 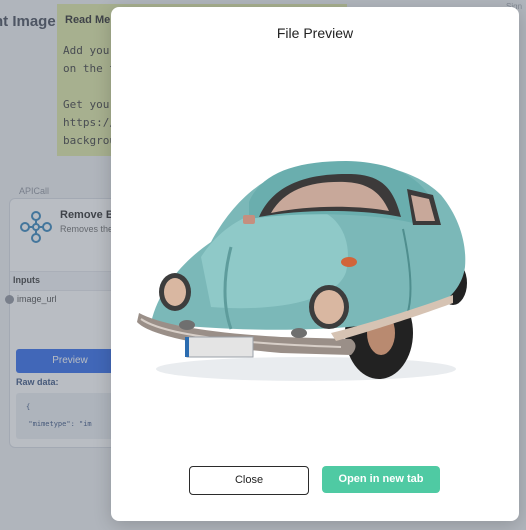 What do you see at coordinates (249, 480) in the screenshot?
I see `close-button: Close` at bounding box center [249, 480].